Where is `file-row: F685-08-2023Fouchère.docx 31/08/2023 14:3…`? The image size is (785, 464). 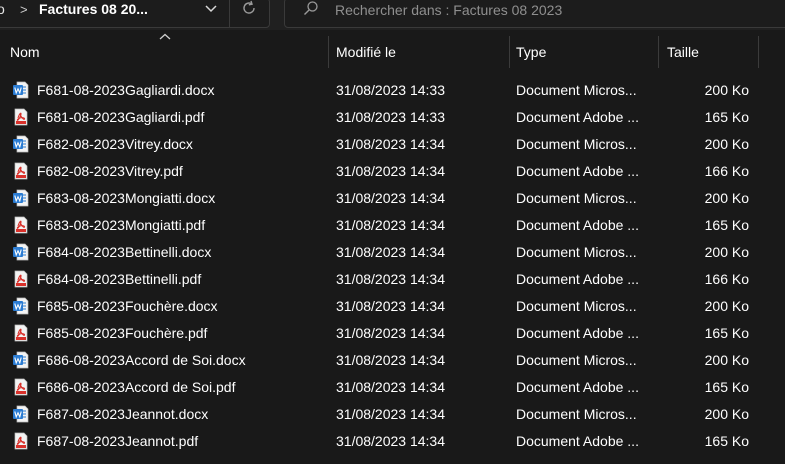 file-row: F685-08-2023Fouchère.docx 31/08/2023 14:3… is located at coordinates (392, 306).